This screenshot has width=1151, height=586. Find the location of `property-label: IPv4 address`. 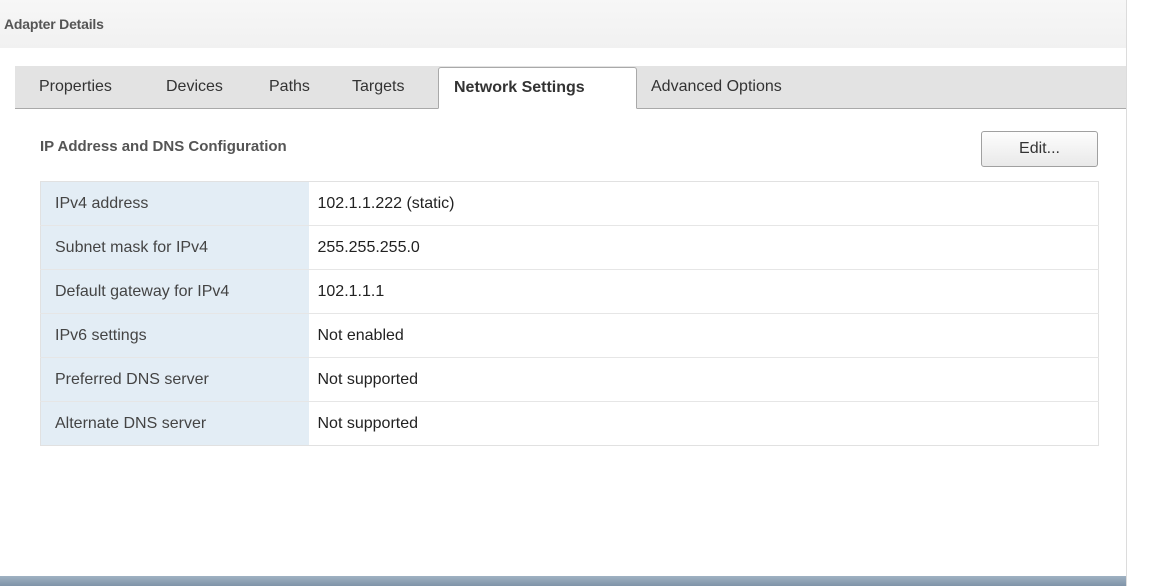

property-label: IPv4 address is located at coordinates (174, 203).